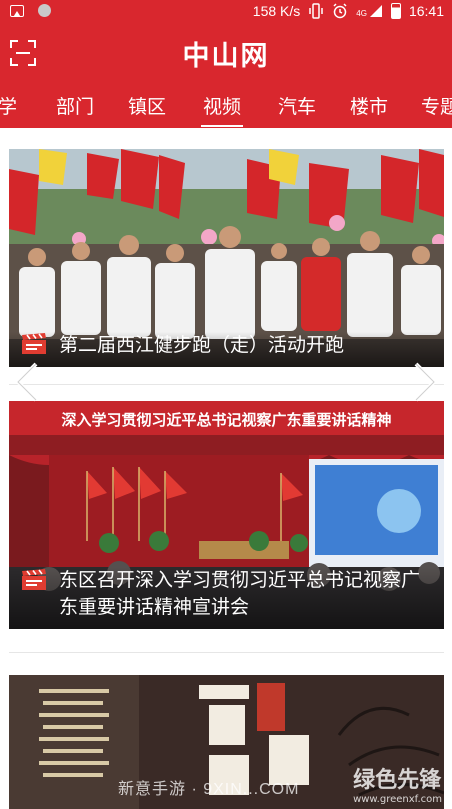 The width and height of the screenshot is (452, 809). I want to click on vibrate-icon, so click(316, 11).